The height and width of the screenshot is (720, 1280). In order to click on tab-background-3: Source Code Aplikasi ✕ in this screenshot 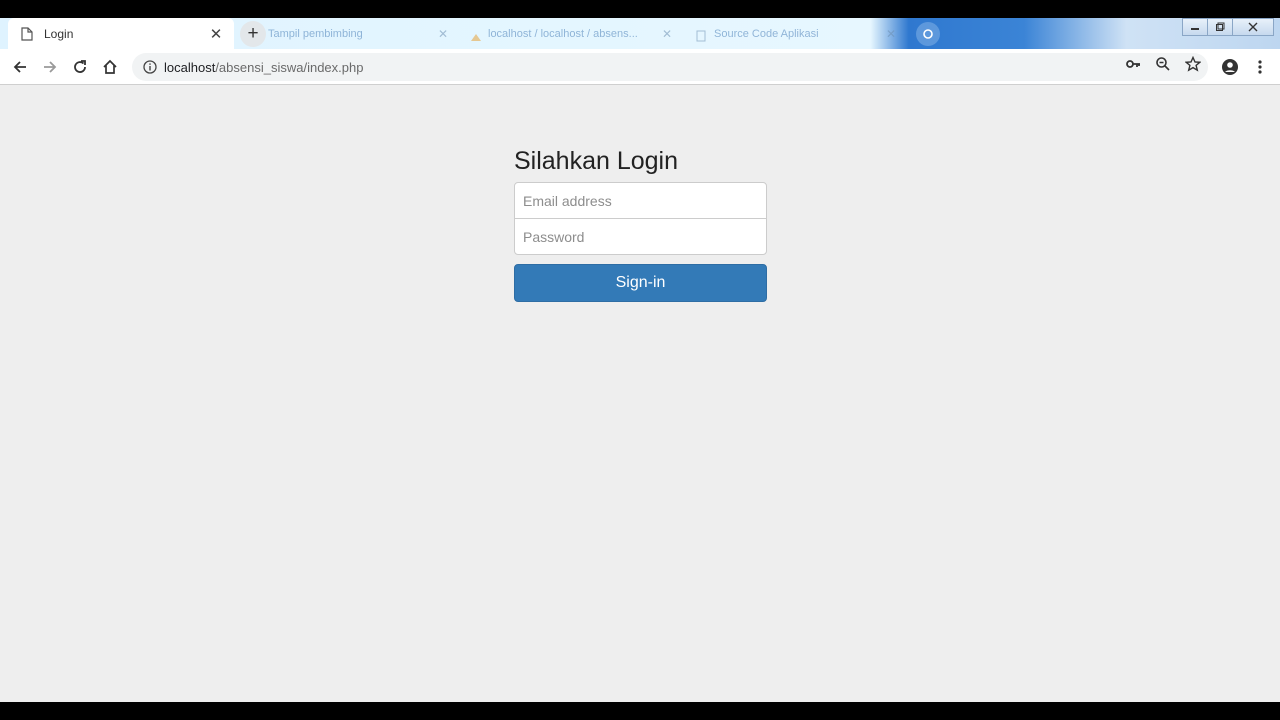, I will do `click(801, 33)`.